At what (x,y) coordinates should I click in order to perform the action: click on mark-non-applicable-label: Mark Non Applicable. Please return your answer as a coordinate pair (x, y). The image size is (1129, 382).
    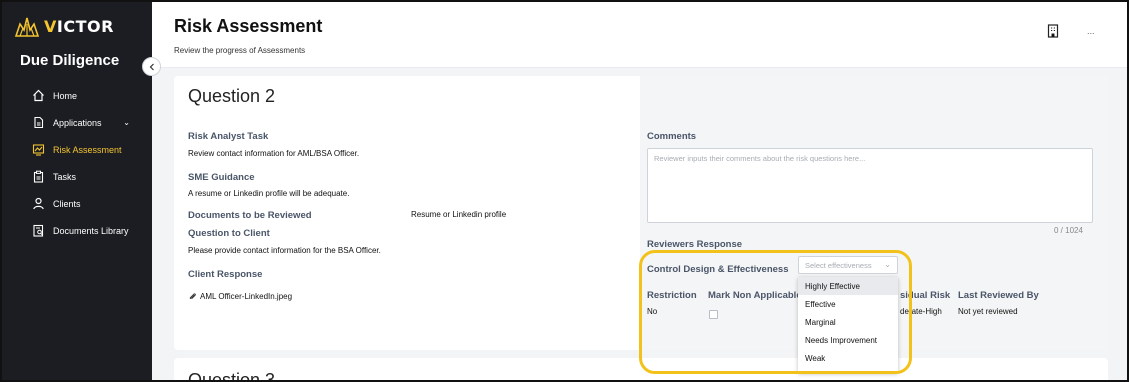
    Looking at the image, I should click on (755, 295).